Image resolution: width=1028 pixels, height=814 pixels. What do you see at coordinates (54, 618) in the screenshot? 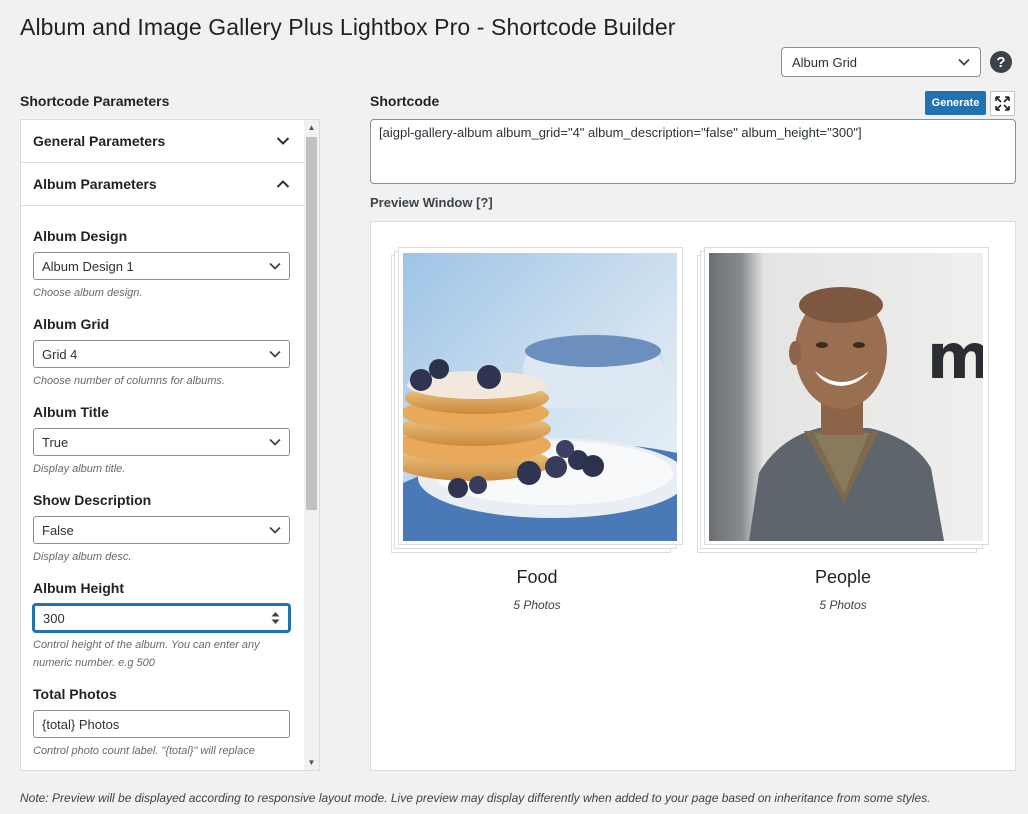
I see `album-height-value: 300` at bounding box center [54, 618].